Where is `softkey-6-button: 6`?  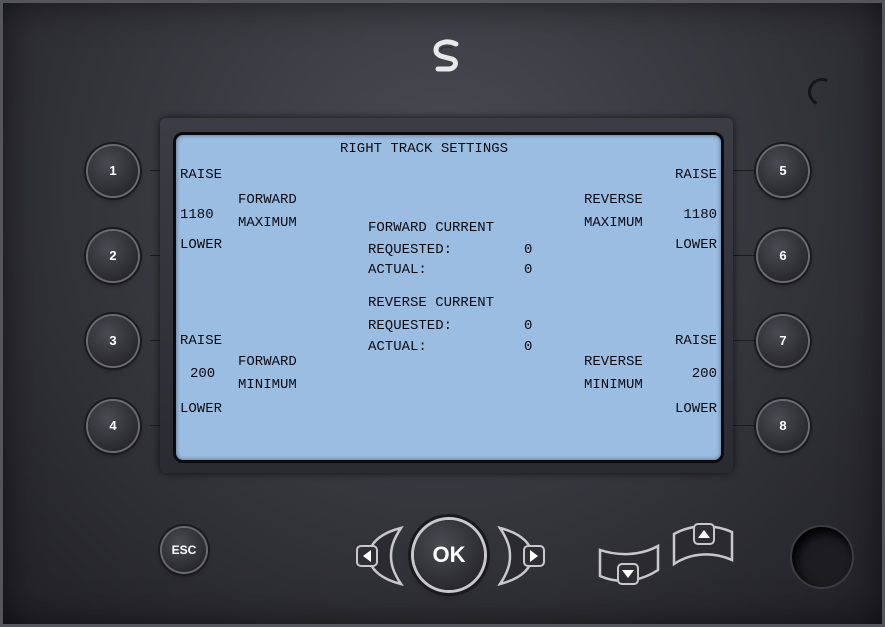 softkey-6-button: 6 is located at coordinates (783, 256).